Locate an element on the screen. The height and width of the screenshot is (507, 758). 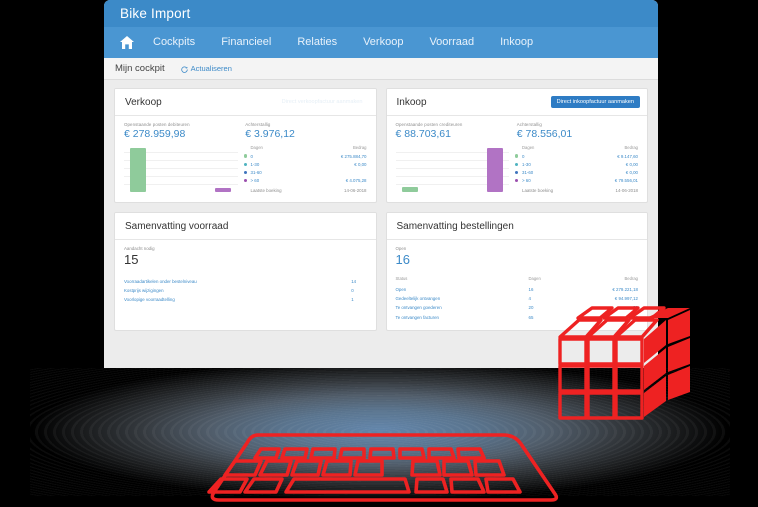
title-bar: Bike Import is located at coordinates (381, 13).